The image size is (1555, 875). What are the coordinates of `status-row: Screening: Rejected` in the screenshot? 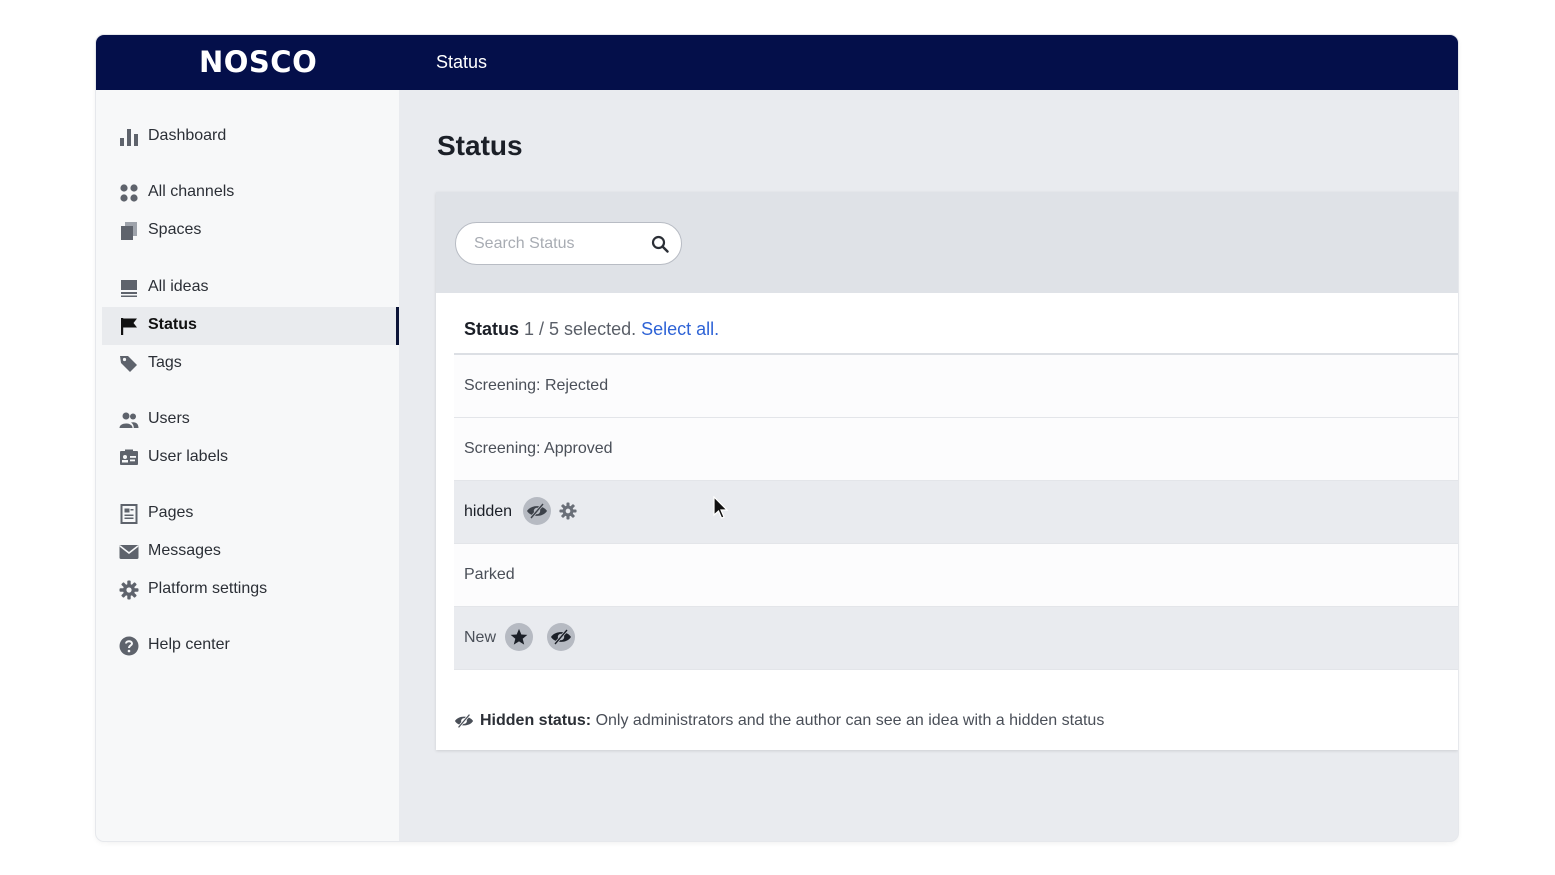 It's located at (956, 386).